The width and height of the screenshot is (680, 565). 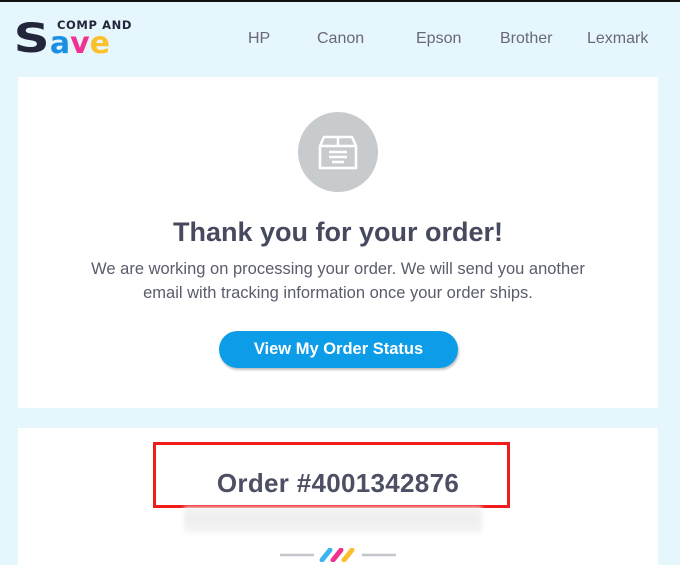 I want to click on comp-and-save-logo: COMP AND S a v e, so click(x=73, y=39).